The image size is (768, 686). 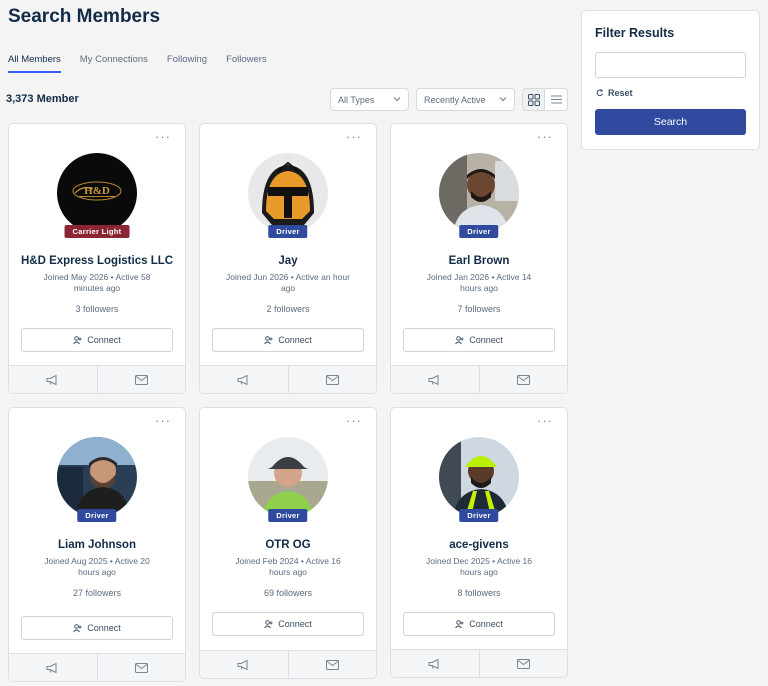 I want to click on list-icon, so click(x=556, y=99).